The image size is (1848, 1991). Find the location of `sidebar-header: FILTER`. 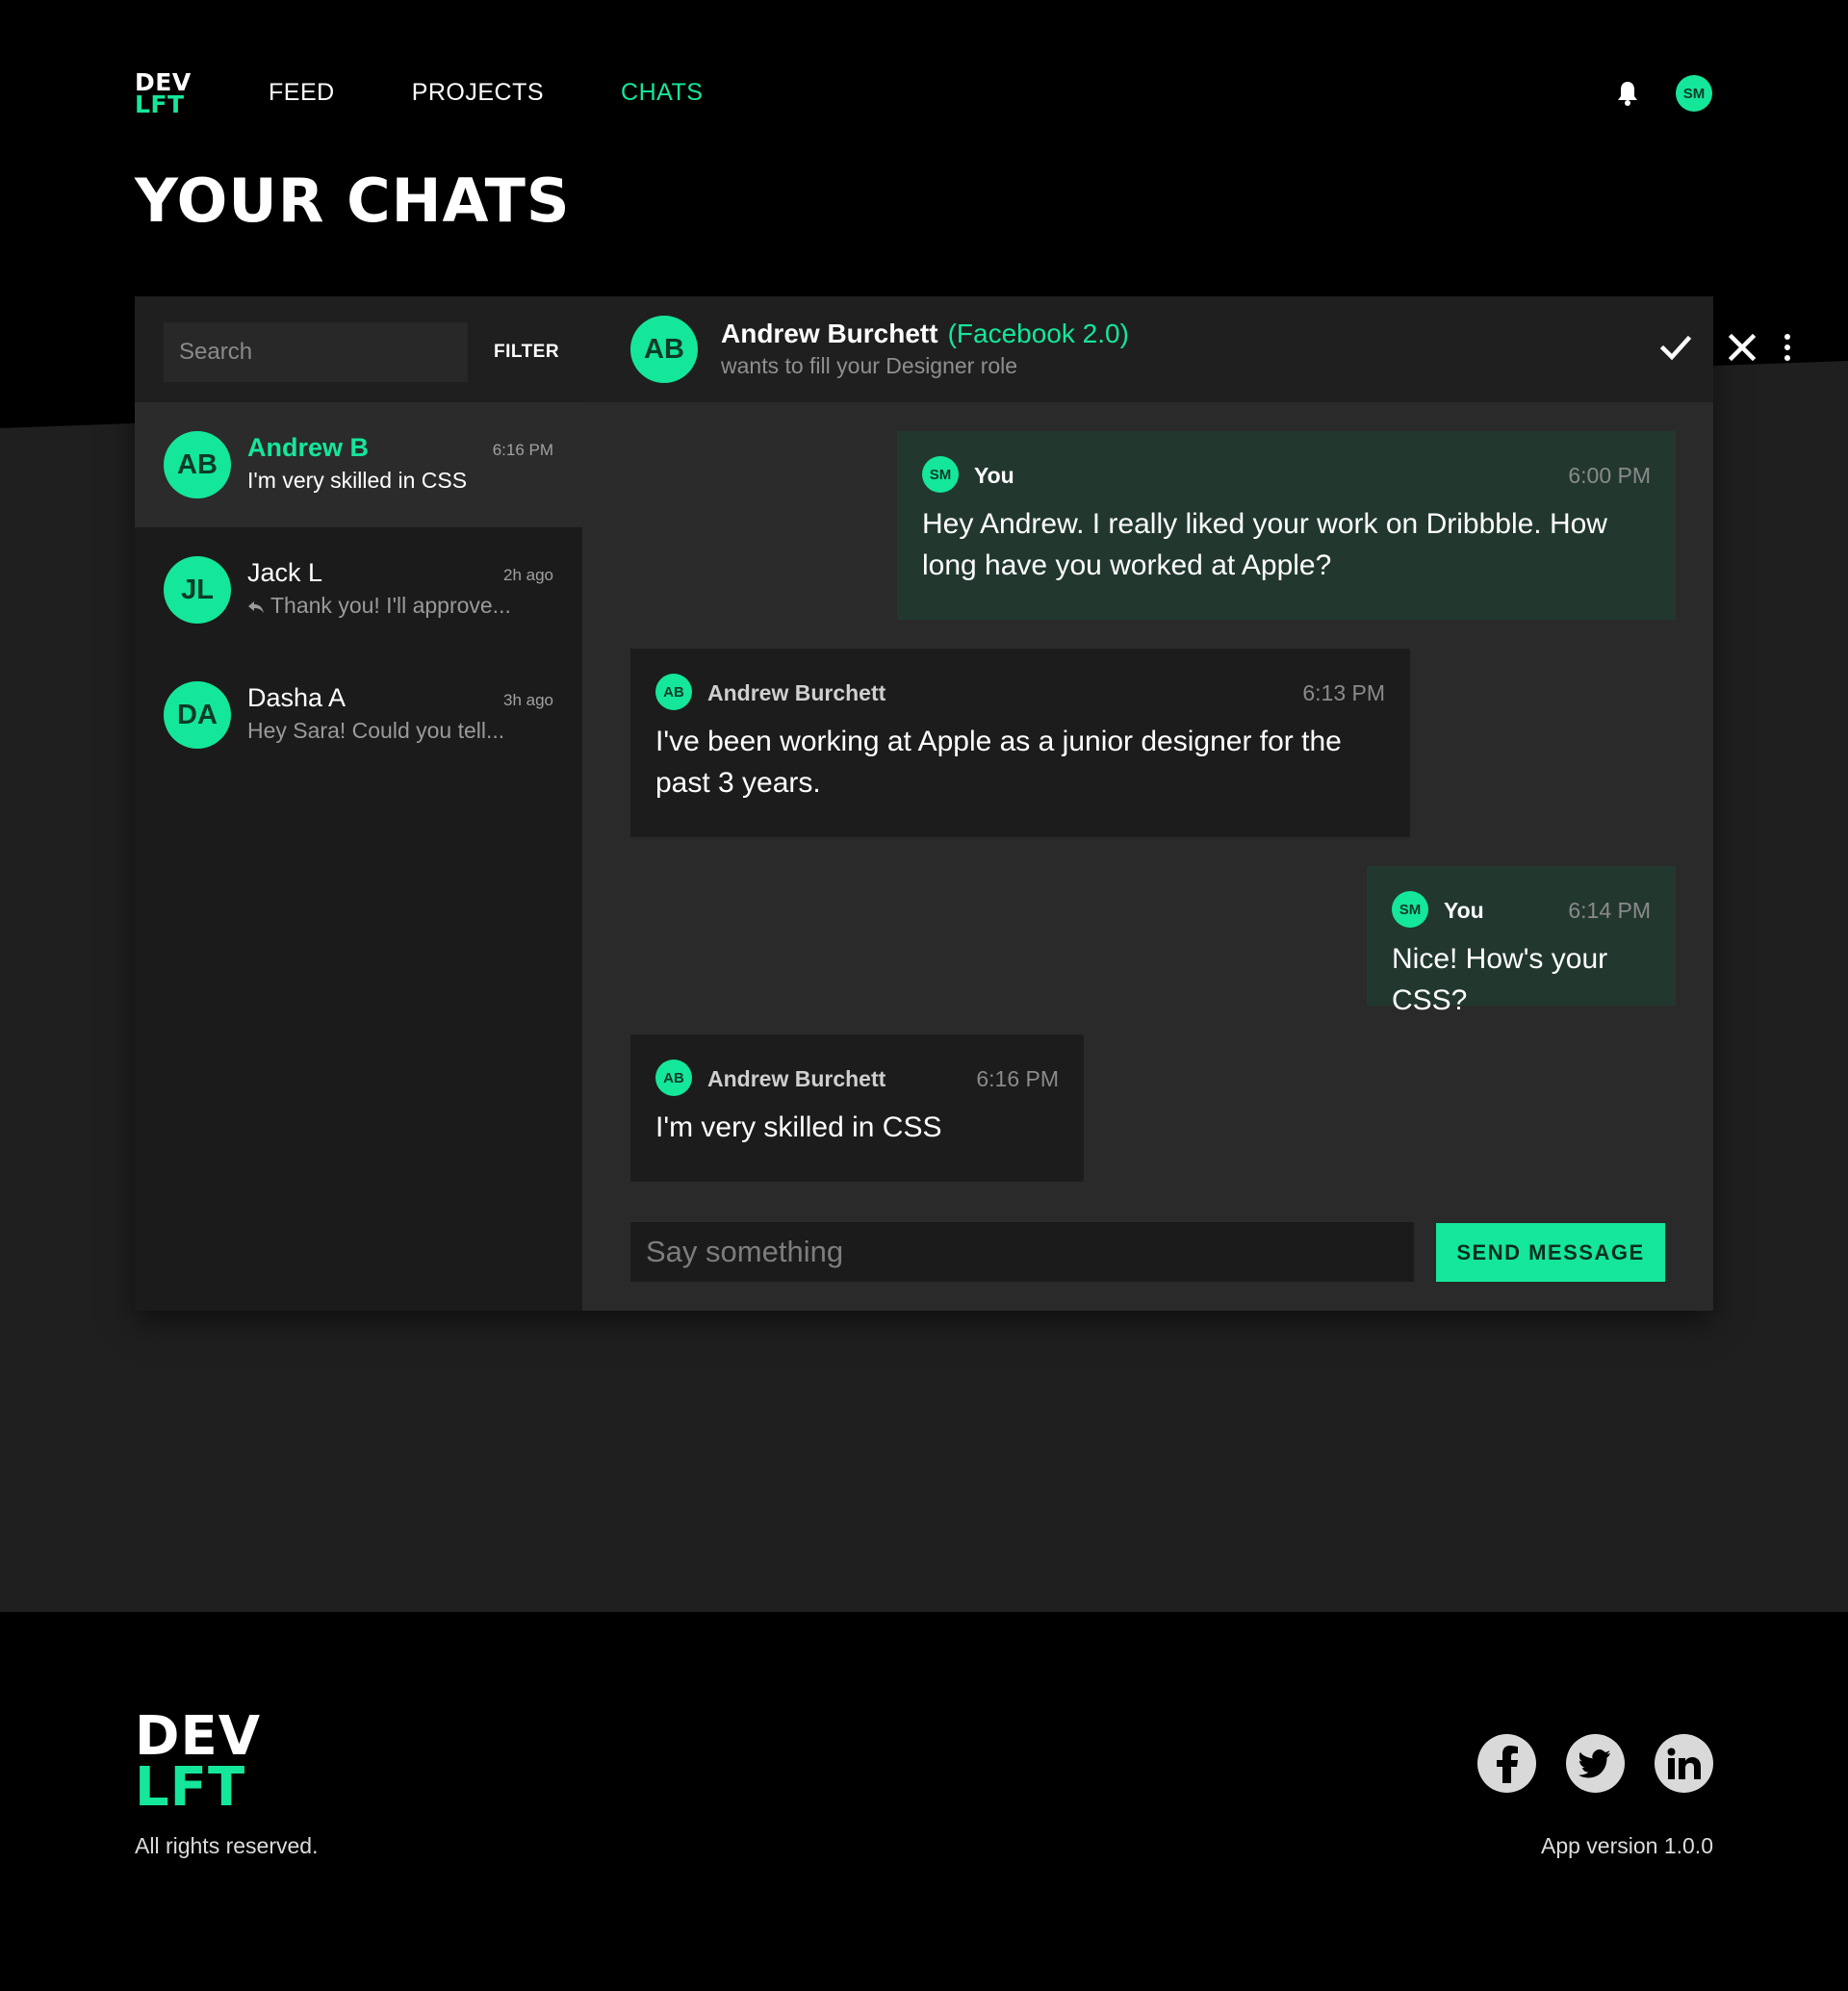

sidebar-header: FILTER is located at coordinates (358, 349).